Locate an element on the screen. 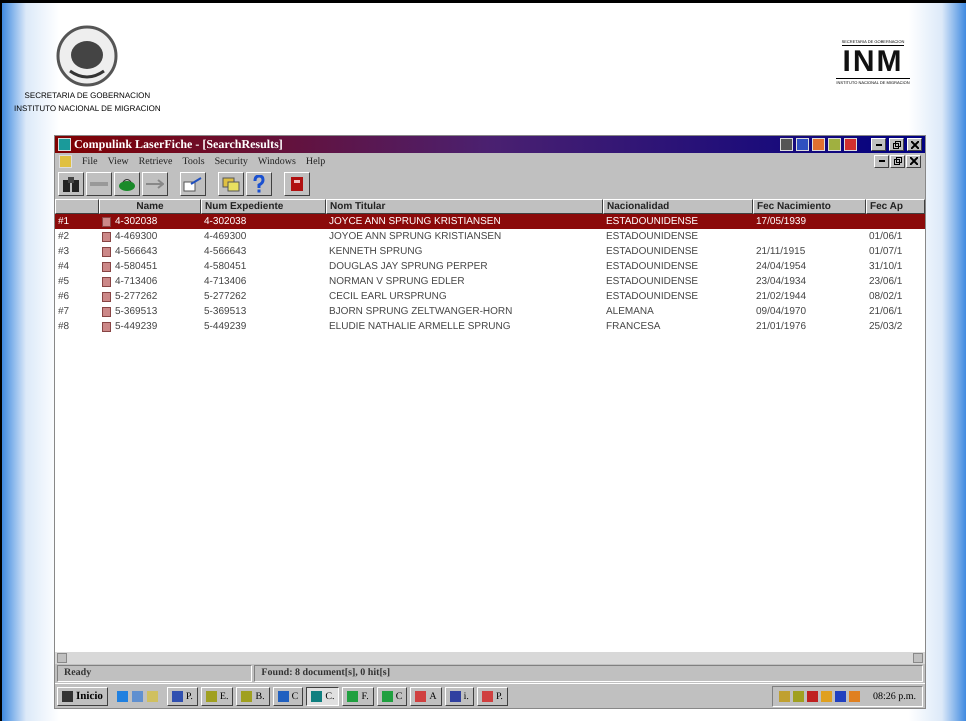 The width and height of the screenshot is (966, 721). window-title: Compulink LaserFiche - [SearchResults] is located at coordinates (179, 144).